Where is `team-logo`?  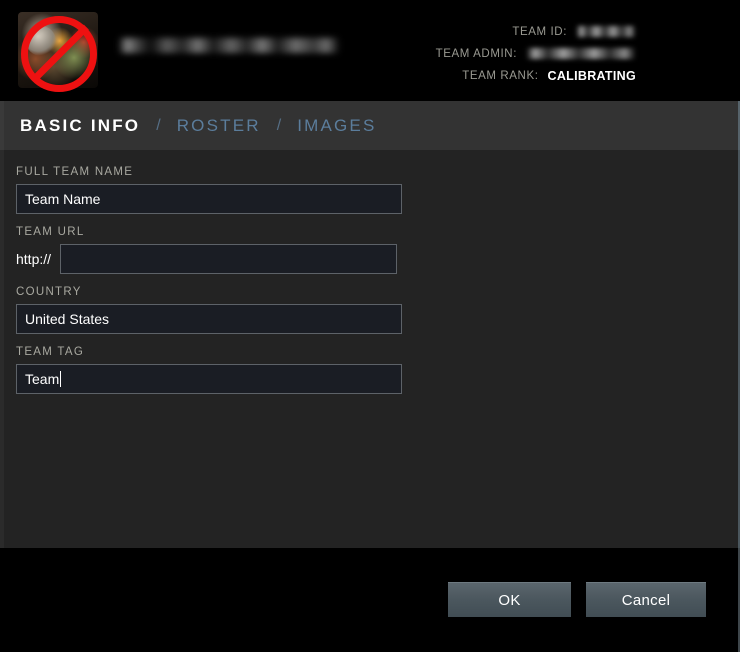
team-logo is located at coordinates (58, 52).